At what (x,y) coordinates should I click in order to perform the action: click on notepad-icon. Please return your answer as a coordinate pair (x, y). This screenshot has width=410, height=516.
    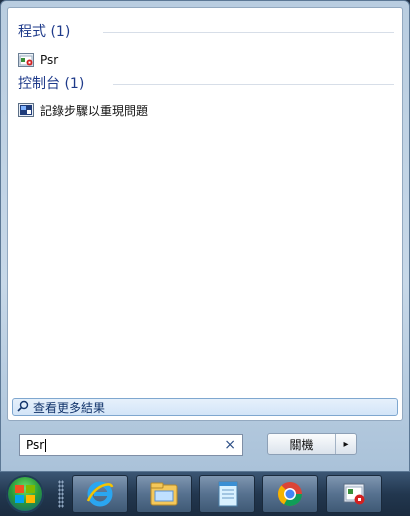
    Looking at the image, I should click on (228, 494).